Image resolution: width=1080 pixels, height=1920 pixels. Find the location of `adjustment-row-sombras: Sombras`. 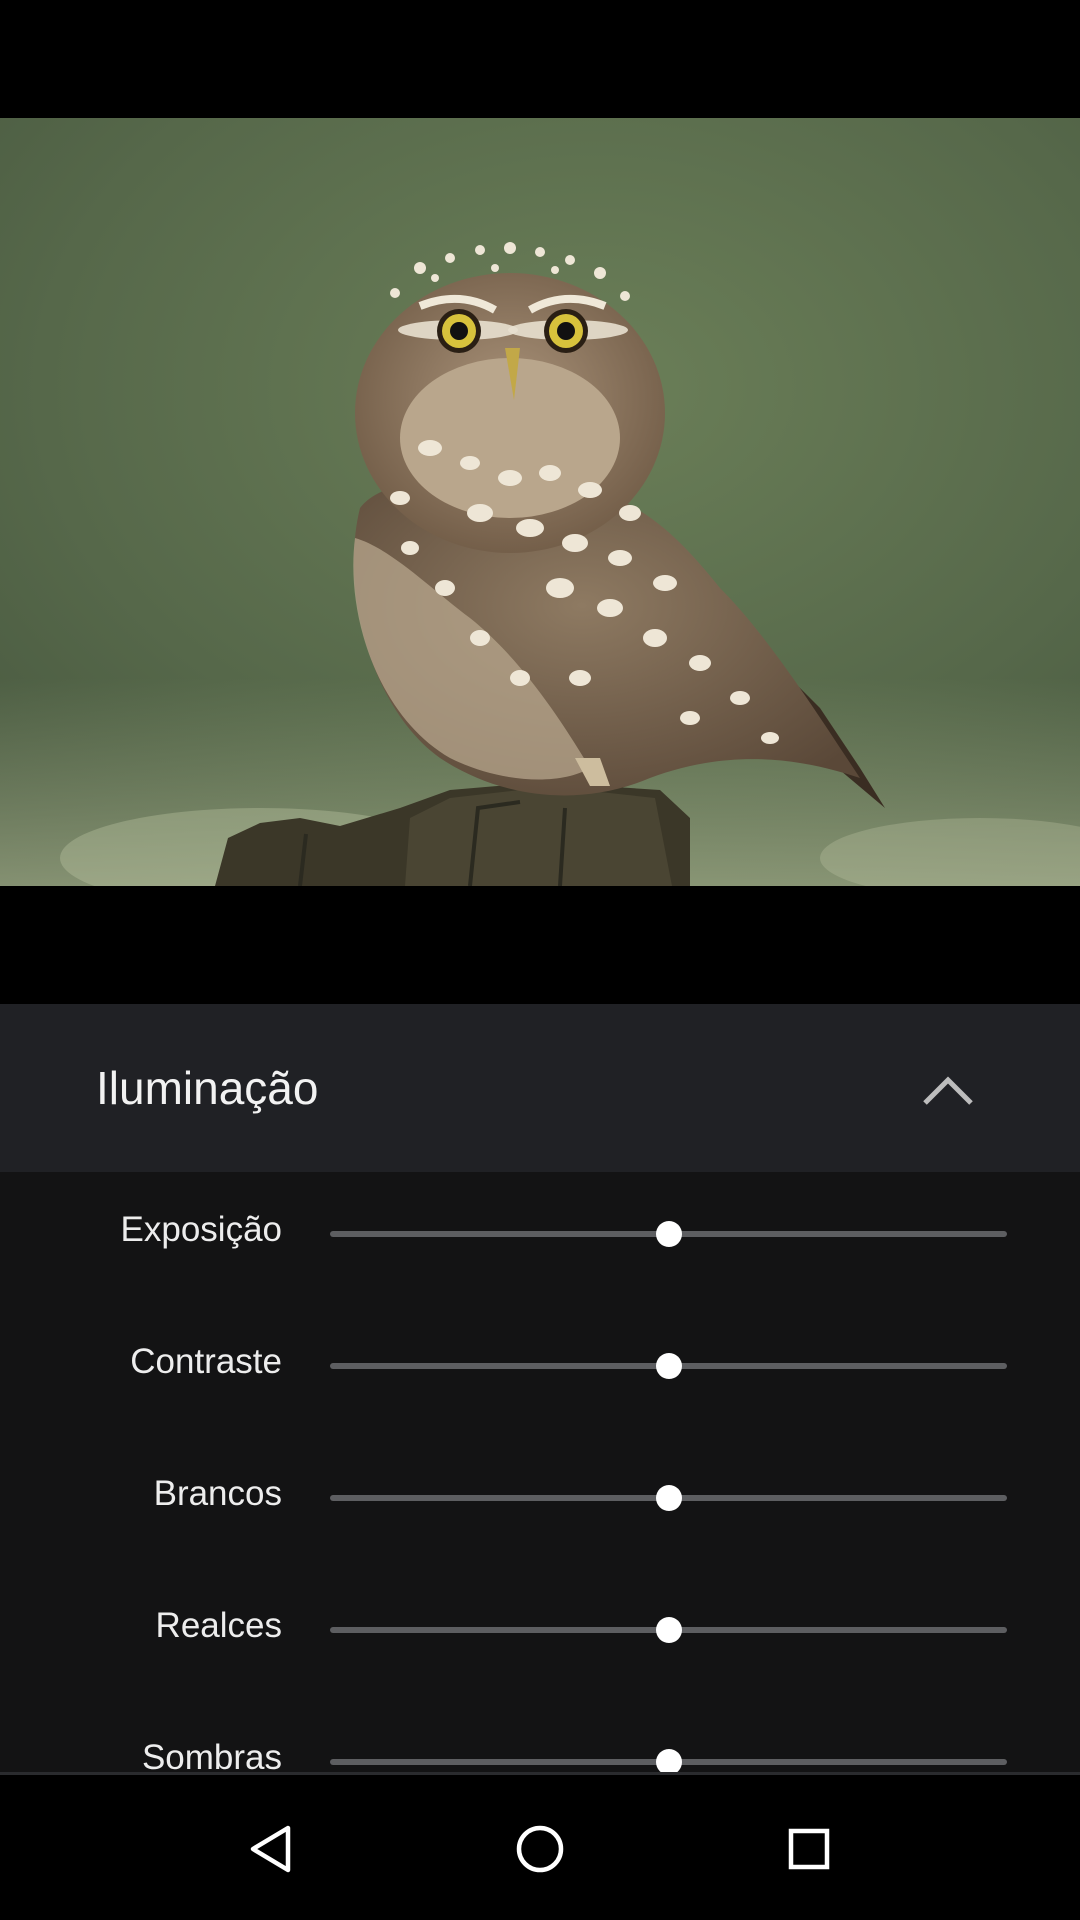

adjustment-row-sombras: Sombras is located at coordinates (540, 1736).